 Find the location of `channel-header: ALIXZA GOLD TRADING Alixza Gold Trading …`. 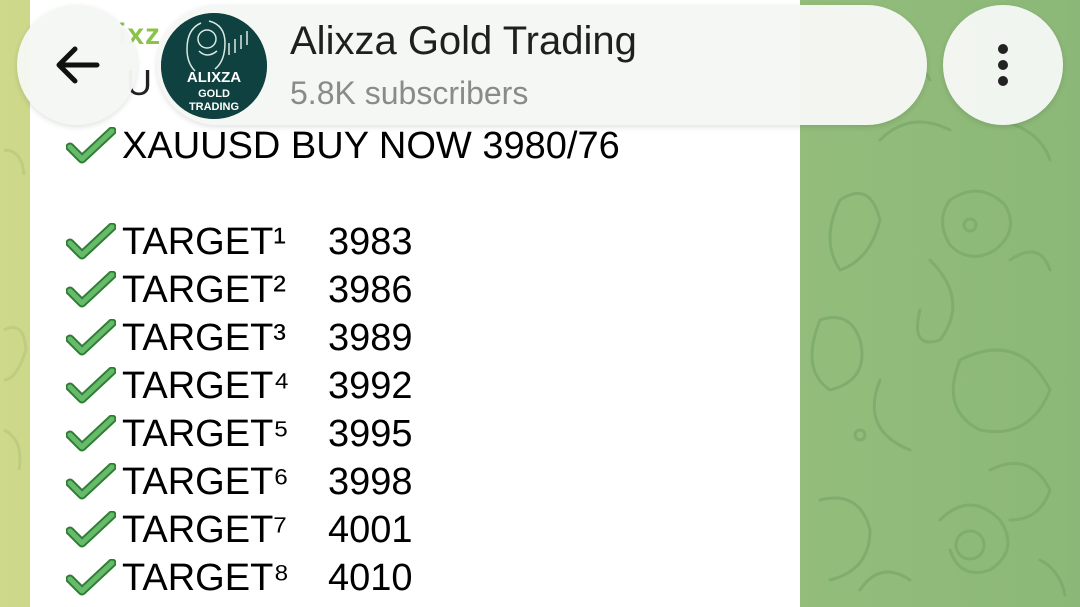

channel-header: ALIXZA GOLD TRADING Alixza Gold Trading … is located at coordinates (542, 65).